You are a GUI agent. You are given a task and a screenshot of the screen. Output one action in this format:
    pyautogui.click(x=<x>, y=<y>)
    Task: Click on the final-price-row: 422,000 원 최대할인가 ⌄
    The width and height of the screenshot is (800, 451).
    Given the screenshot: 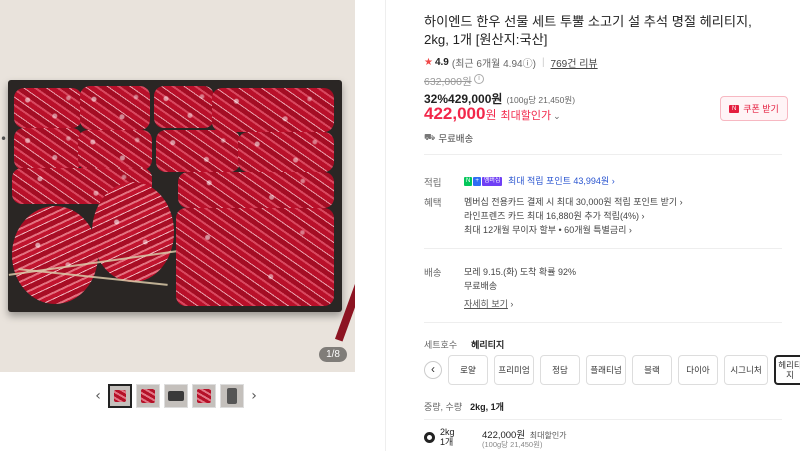 What is the action you would take?
    pyautogui.click(x=492, y=114)
    